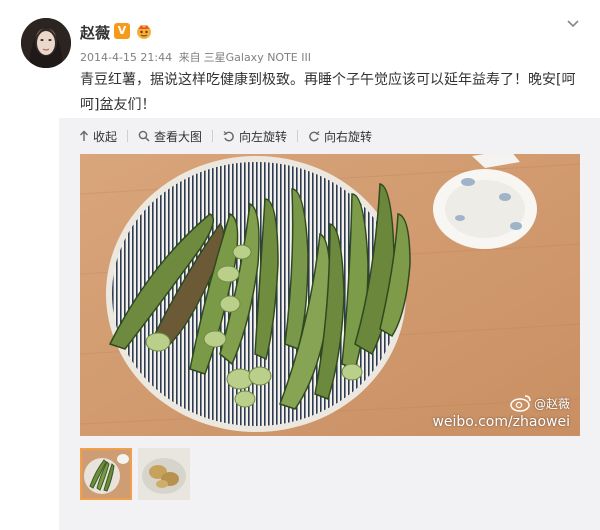  Describe the element at coordinates (126, 57) in the screenshot. I see `post-timestamp: 2014-4-15 21:44` at that location.